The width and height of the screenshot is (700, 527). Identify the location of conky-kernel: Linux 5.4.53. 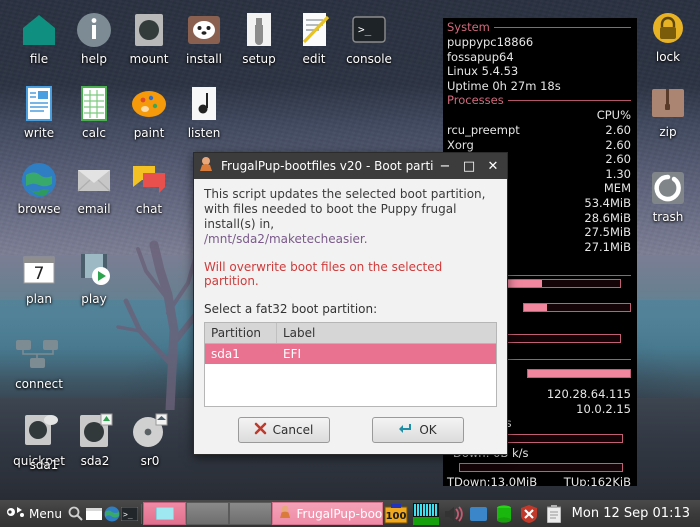
(483, 71).